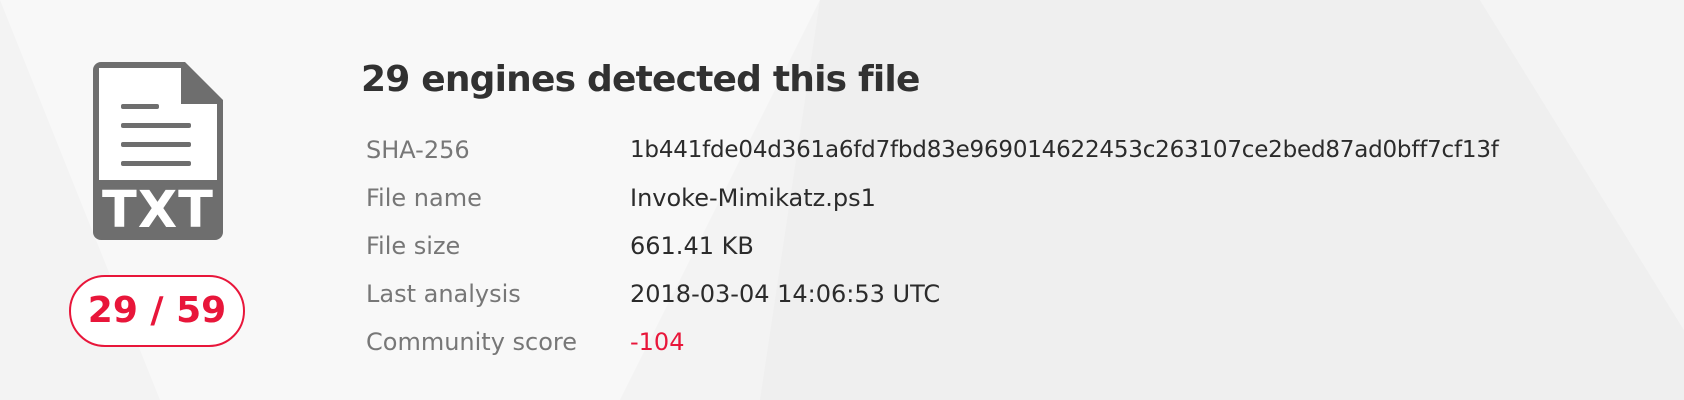  I want to click on detection-headline: 29 engines detected this file, so click(640, 79).